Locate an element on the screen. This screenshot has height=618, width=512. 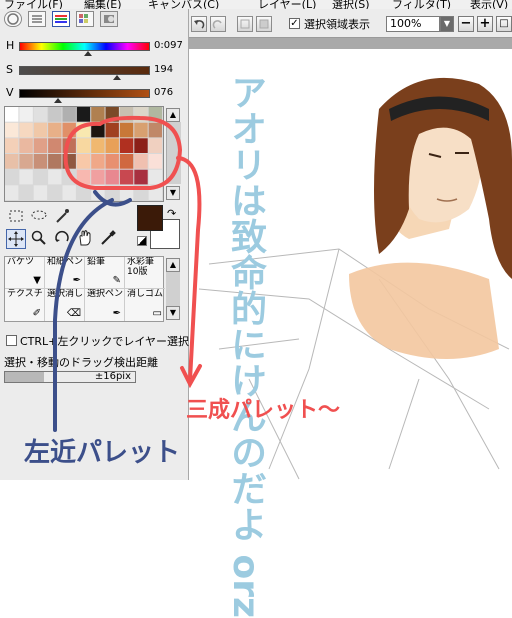
primary-color-swatch is located at coordinates (150, 218).